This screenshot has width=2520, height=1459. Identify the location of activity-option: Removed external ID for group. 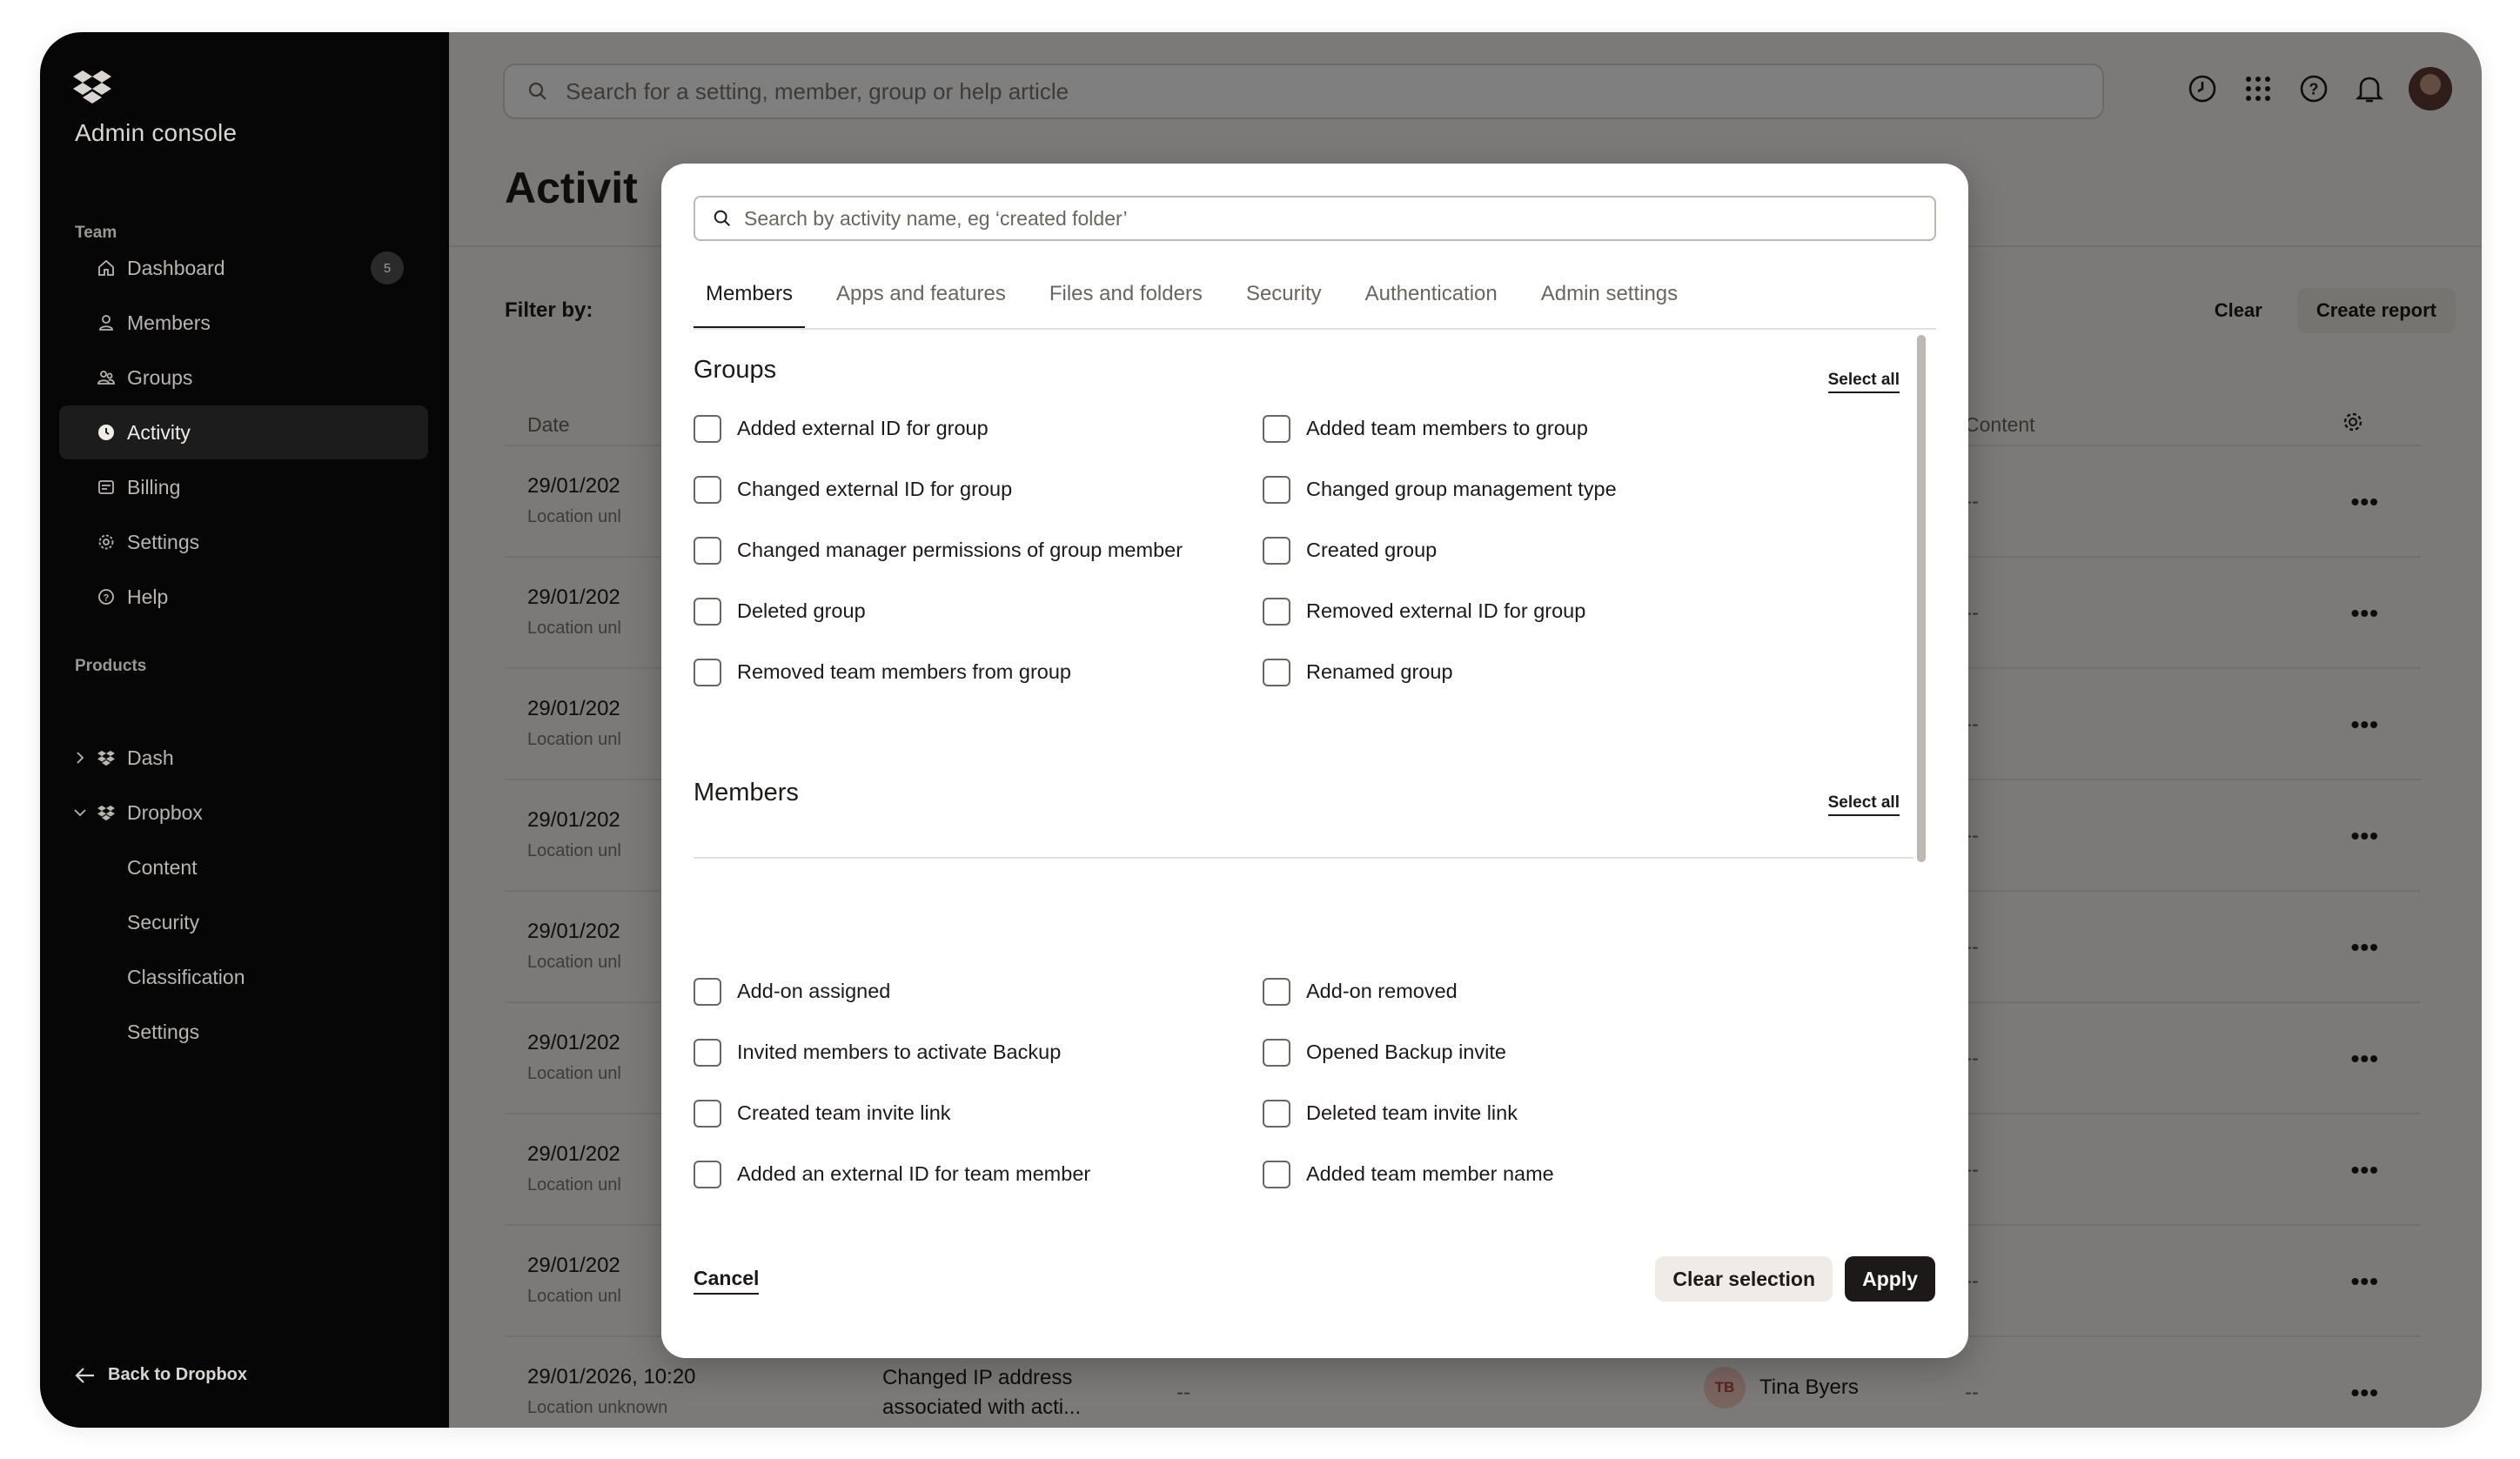
(1541, 612).